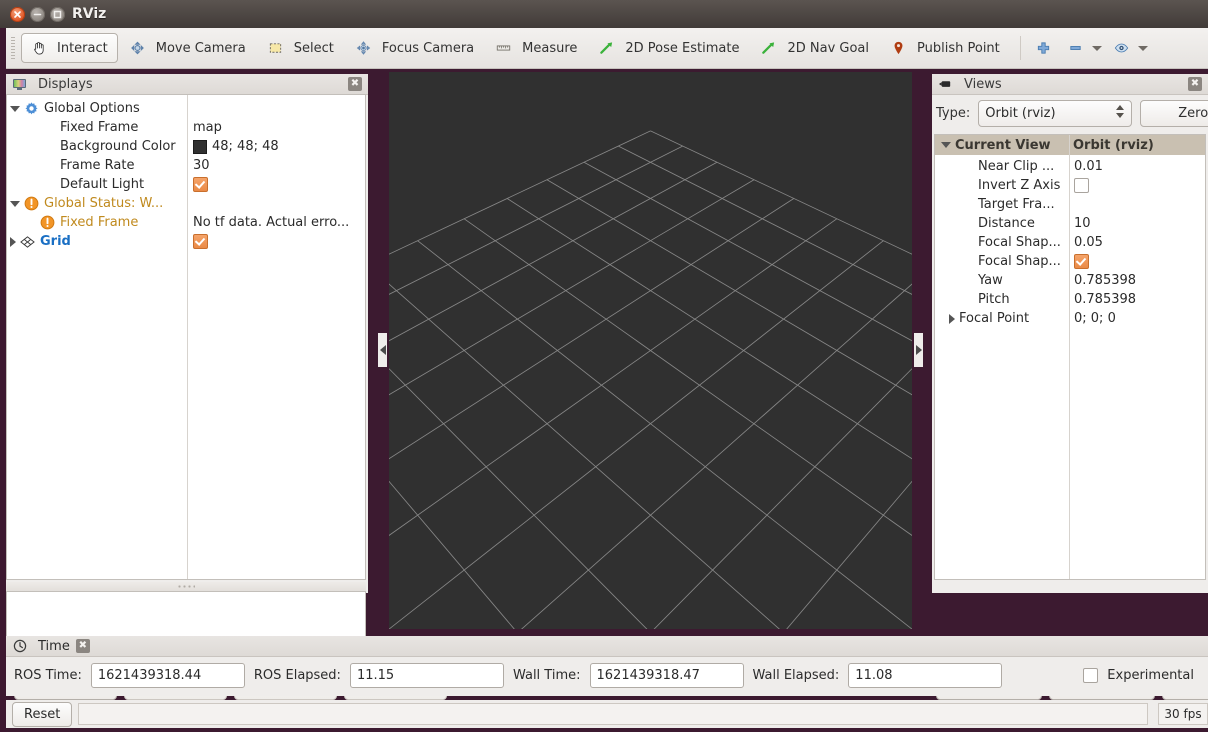 This screenshot has width=1208, height=732. What do you see at coordinates (37, 14) in the screenshot?
I see `minimize-icon` at bounding box center [37, 14].